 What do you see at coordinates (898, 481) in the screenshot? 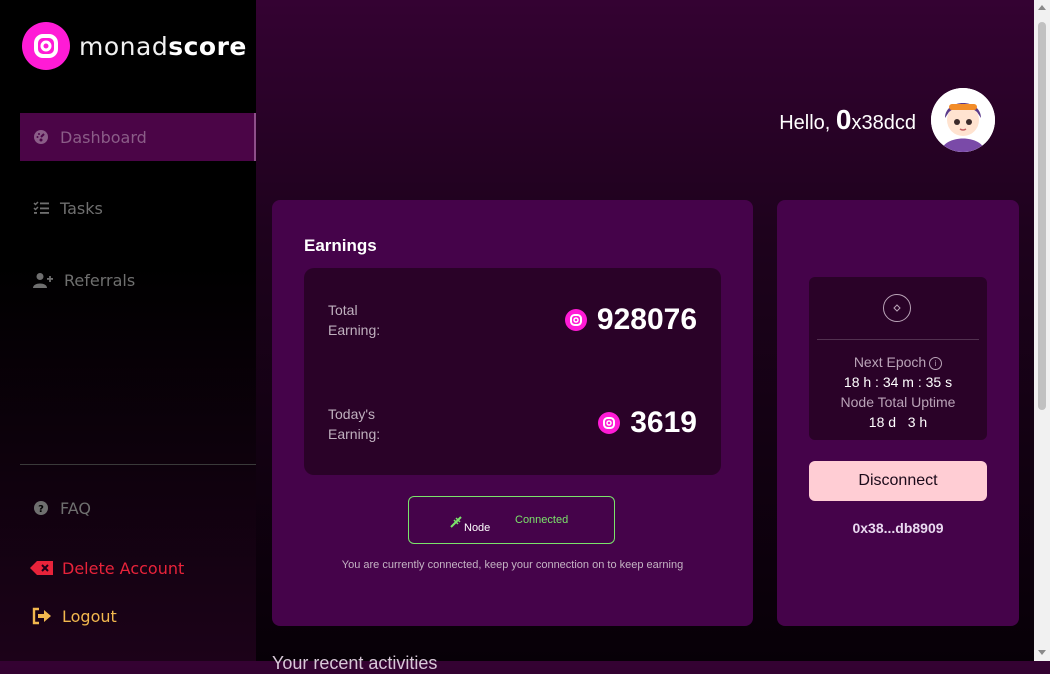
I see `disconnect-button: Disconnect` at bounding box center [898, 481].